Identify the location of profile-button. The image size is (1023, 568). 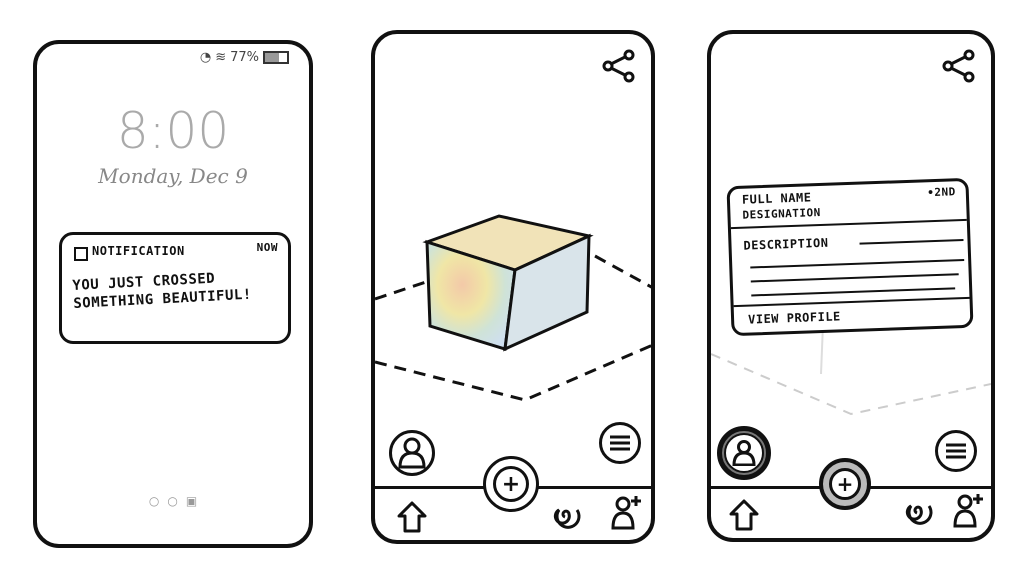
(412, 453).